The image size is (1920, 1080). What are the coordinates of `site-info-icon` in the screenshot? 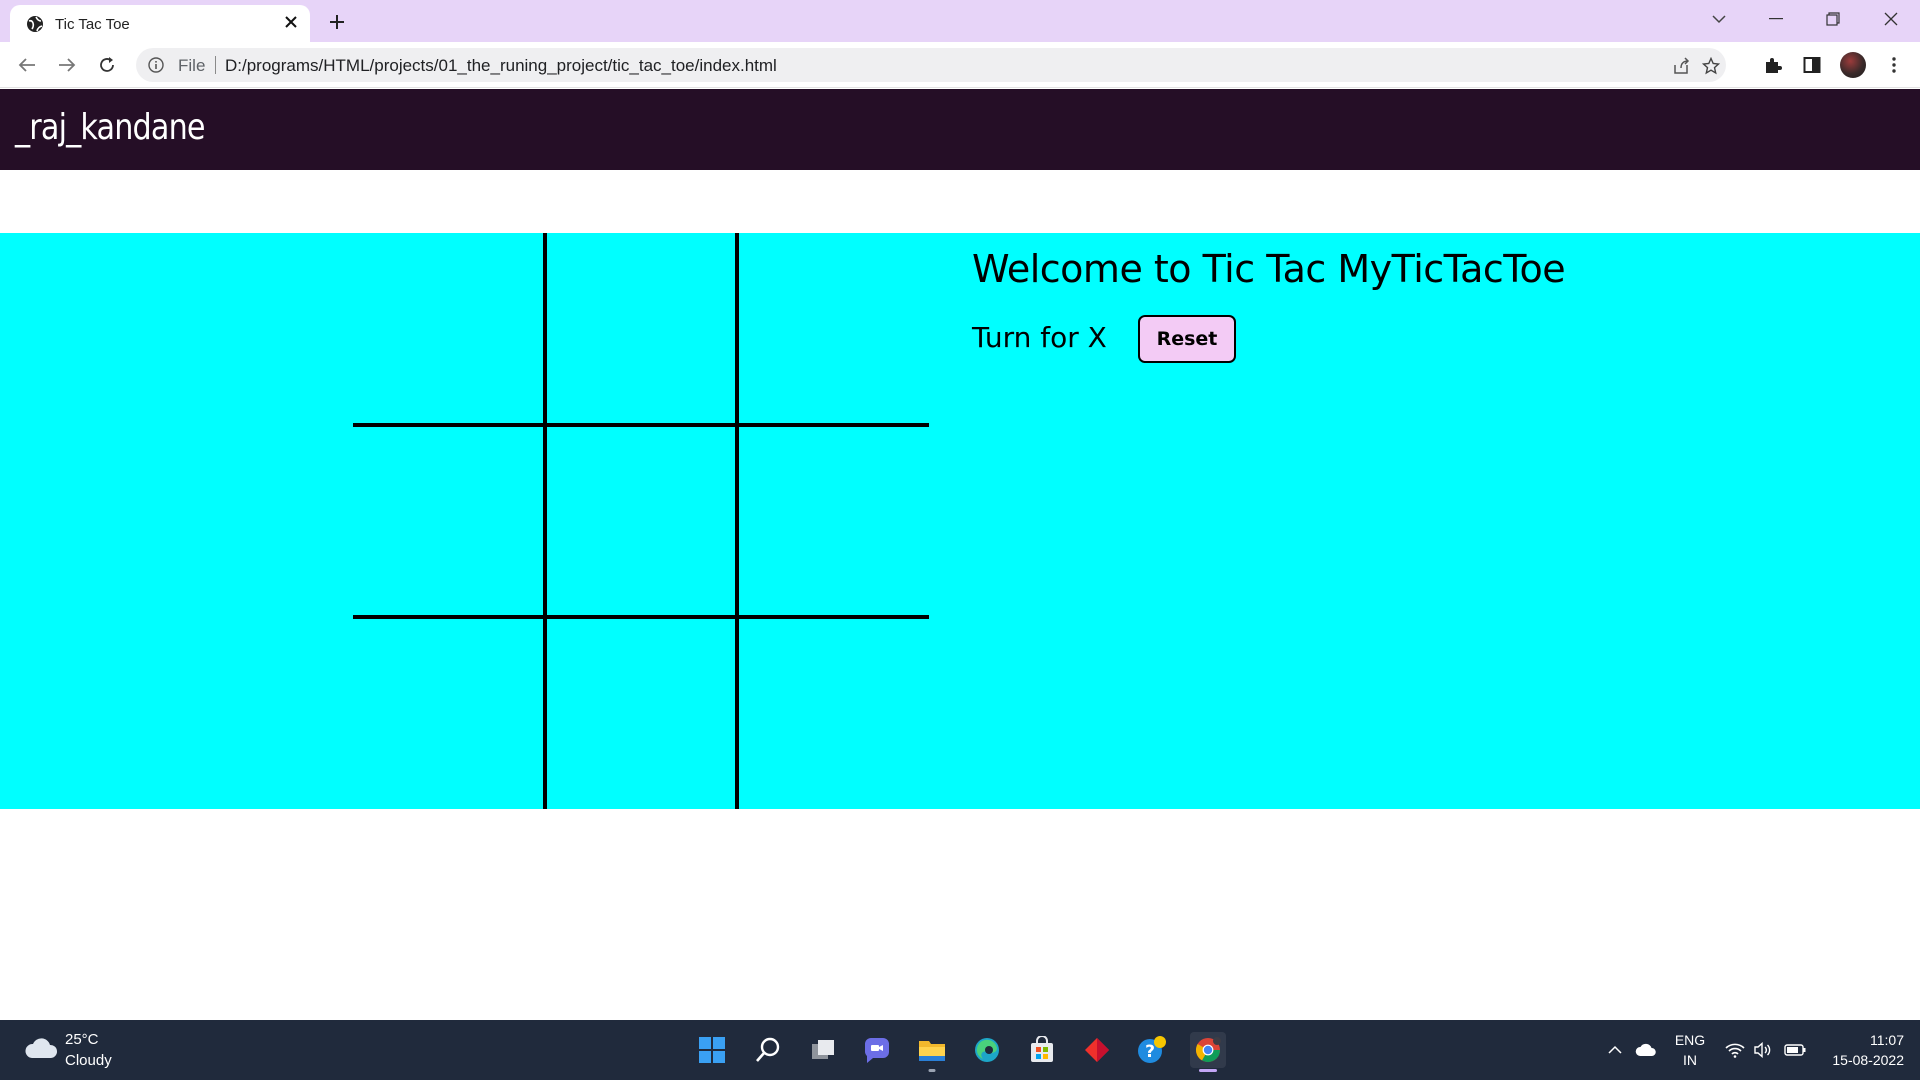 It's located at (156, 65).